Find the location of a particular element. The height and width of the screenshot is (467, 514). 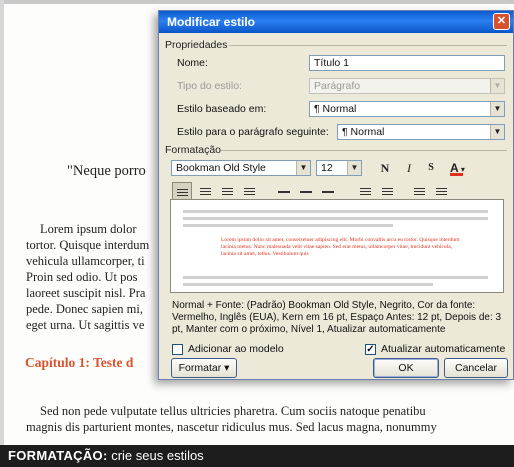

chapter-heading: Capítulo 1: Teste d is located at coordinates (79, 362).